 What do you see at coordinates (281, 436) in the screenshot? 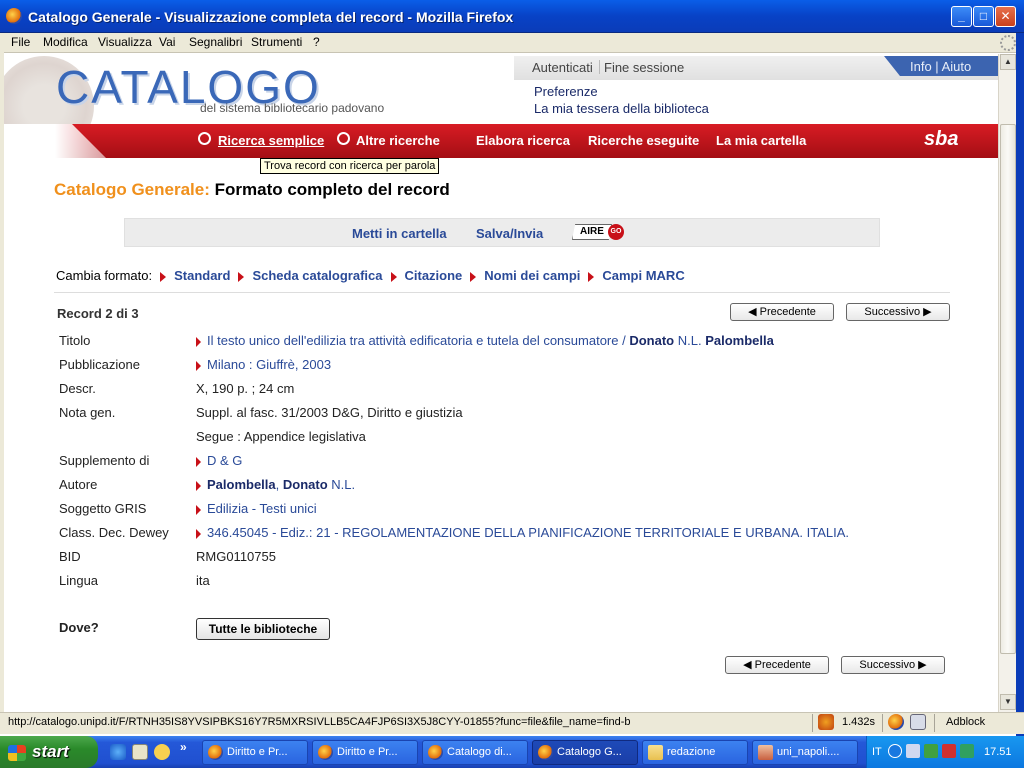
I see `note-value: Segue : Appendice legislativa` at bounding box center [281, 436].